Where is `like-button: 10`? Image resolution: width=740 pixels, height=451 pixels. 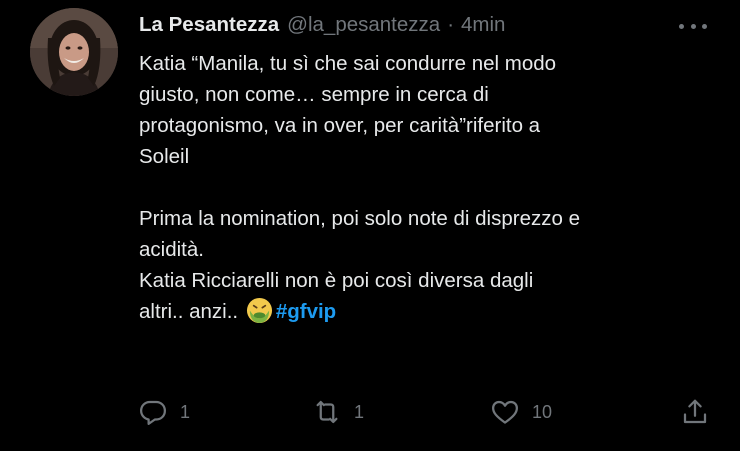 like-button: 10 is located at coordinates (521, 412).